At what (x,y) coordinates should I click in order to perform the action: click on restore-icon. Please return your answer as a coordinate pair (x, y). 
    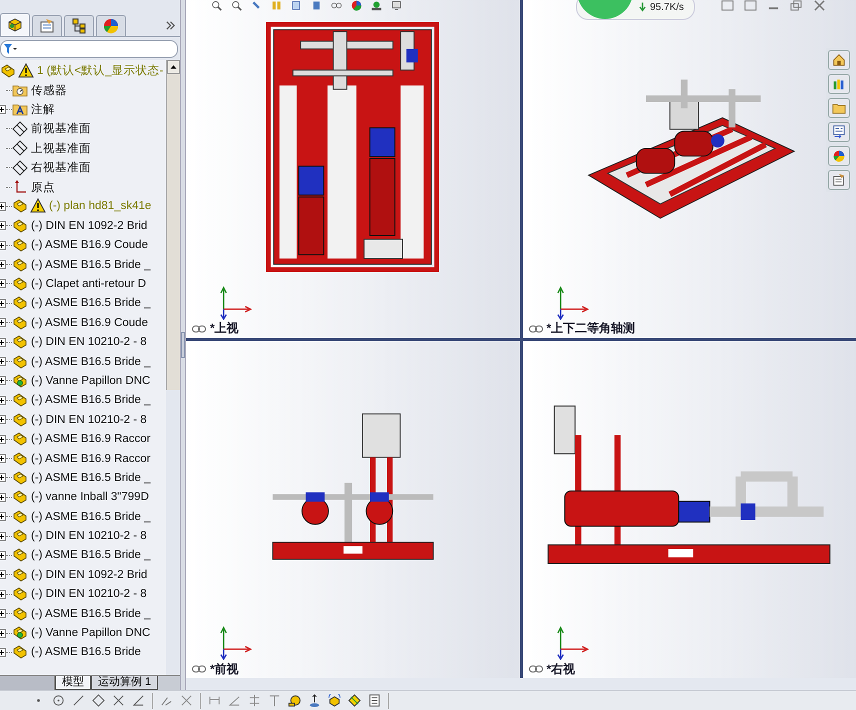
    Looking at the image, I should click on (796, 5).